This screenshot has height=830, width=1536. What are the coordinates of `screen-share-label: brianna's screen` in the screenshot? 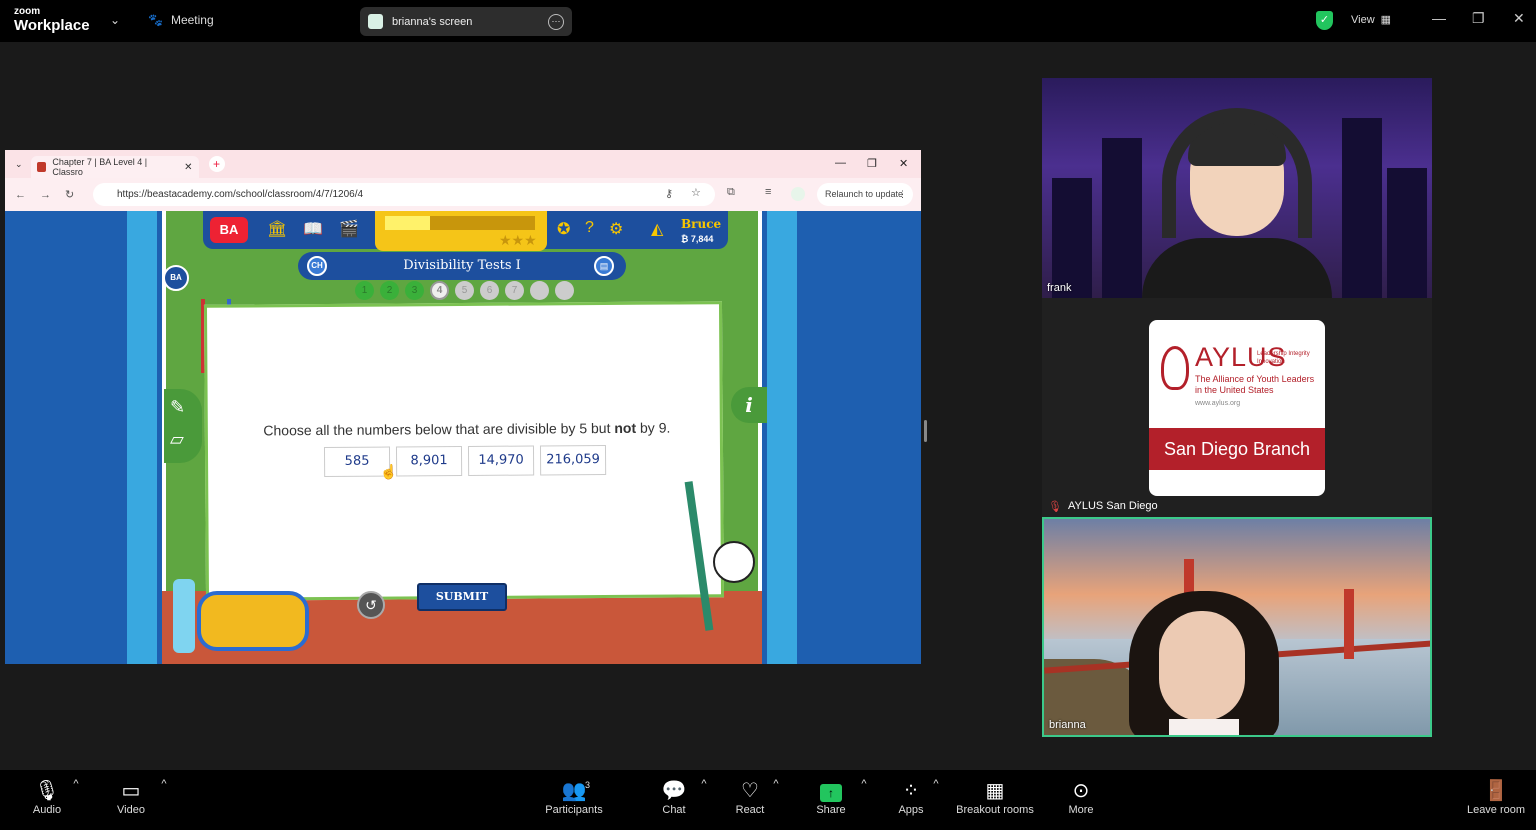 It's located at (432, 21).